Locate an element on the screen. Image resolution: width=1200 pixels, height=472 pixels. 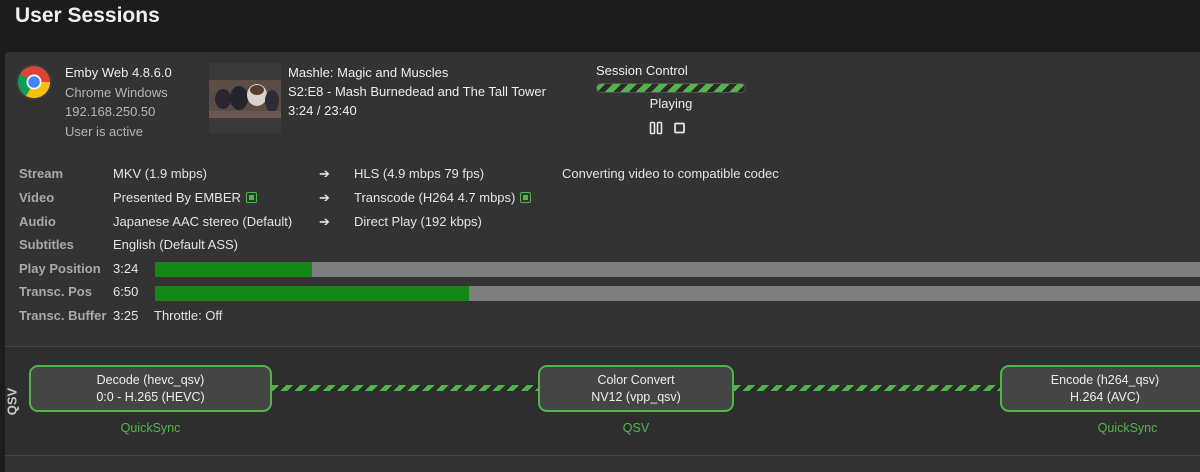
session-activity-bar is located at coordinates (671, 88).